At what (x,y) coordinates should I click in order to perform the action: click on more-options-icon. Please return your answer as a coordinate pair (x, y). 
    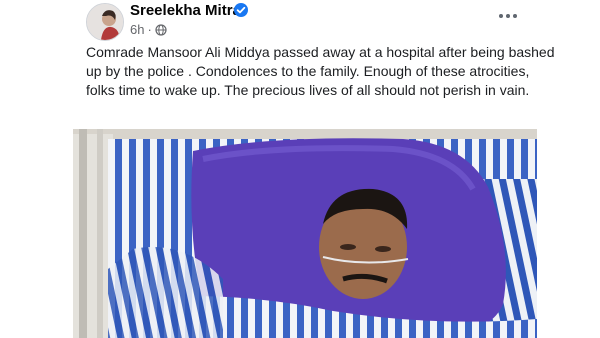
    Looking at the image, I should click on (508, 16).